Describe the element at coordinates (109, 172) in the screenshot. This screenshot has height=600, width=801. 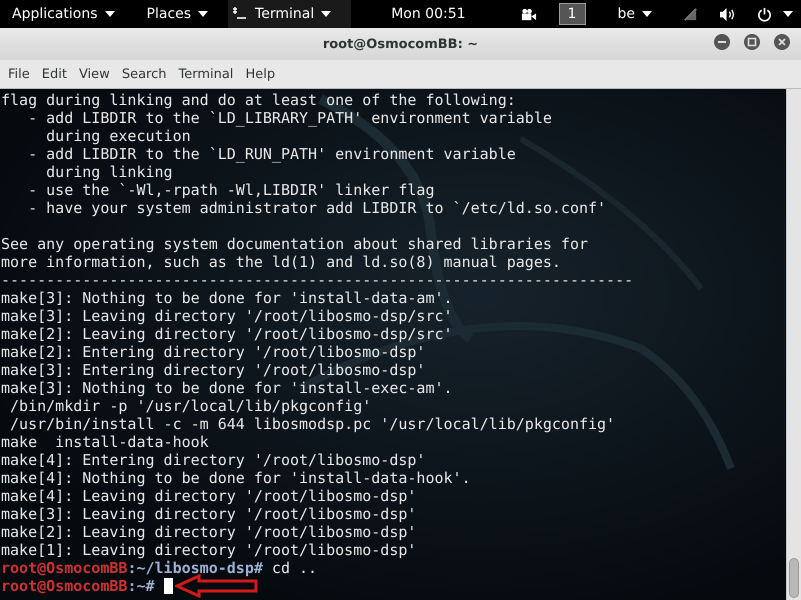
I see `terminal-line: during linking` at that location.